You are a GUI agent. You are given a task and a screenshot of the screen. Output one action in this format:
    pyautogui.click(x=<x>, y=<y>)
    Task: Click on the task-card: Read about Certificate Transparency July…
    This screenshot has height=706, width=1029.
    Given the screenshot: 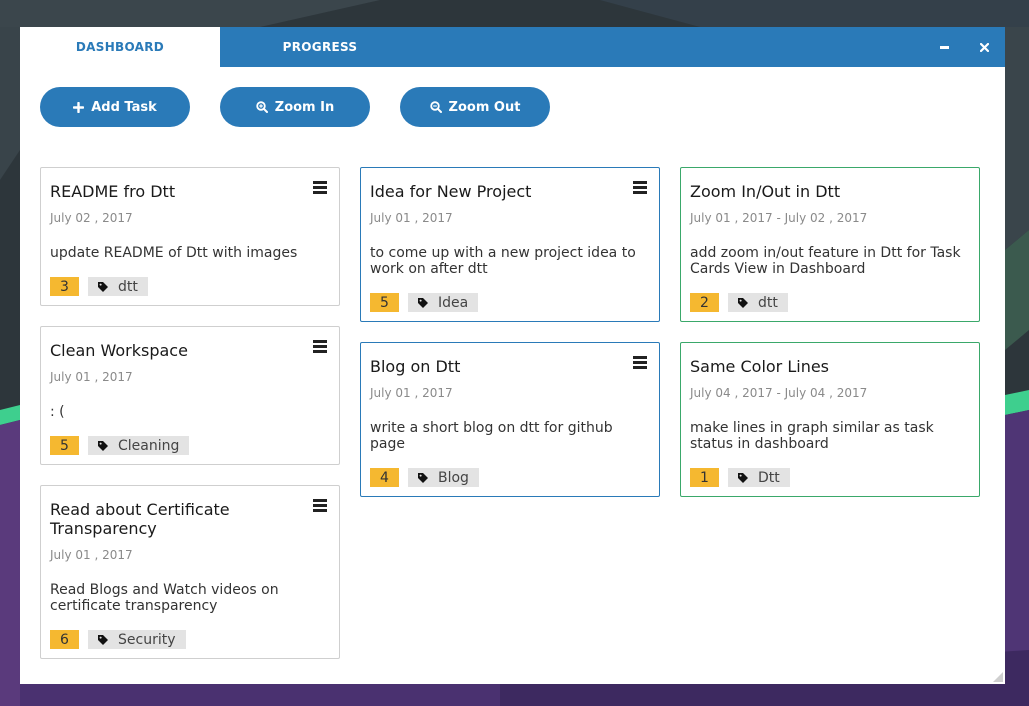 What is the action you would take?
    pyautogui.click(x=190, y=572)
    